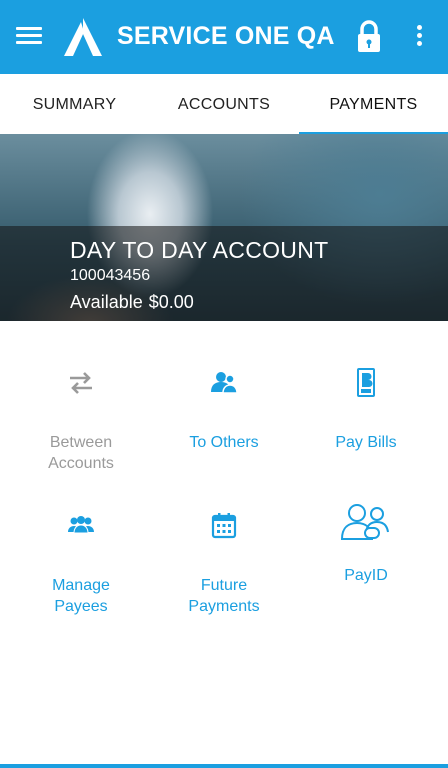  Describe the element at coordinates (83, 37) in the screenshot. I see `brand-logo` at that location.